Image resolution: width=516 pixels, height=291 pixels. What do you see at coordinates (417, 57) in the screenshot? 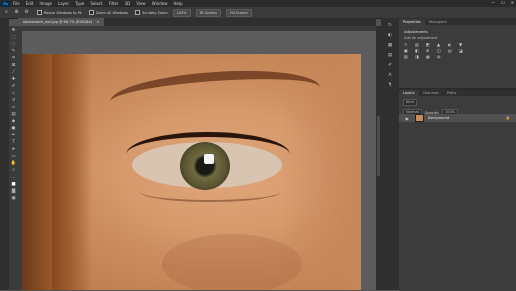
I see `threshold-adjustment-icon: ◨` at bounding box center [417, 57].